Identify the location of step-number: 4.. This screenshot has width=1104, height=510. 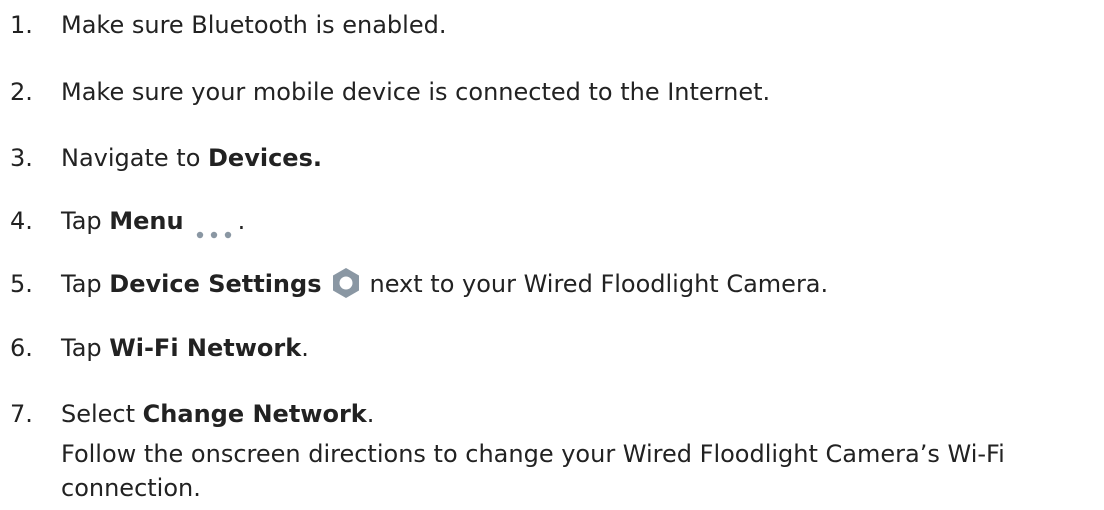
(21, 221).